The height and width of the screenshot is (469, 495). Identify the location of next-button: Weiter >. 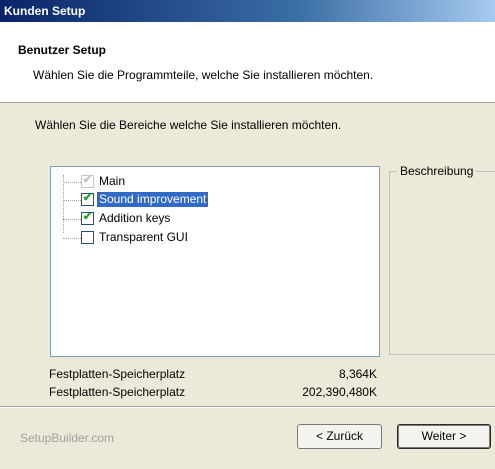
(444, 436).